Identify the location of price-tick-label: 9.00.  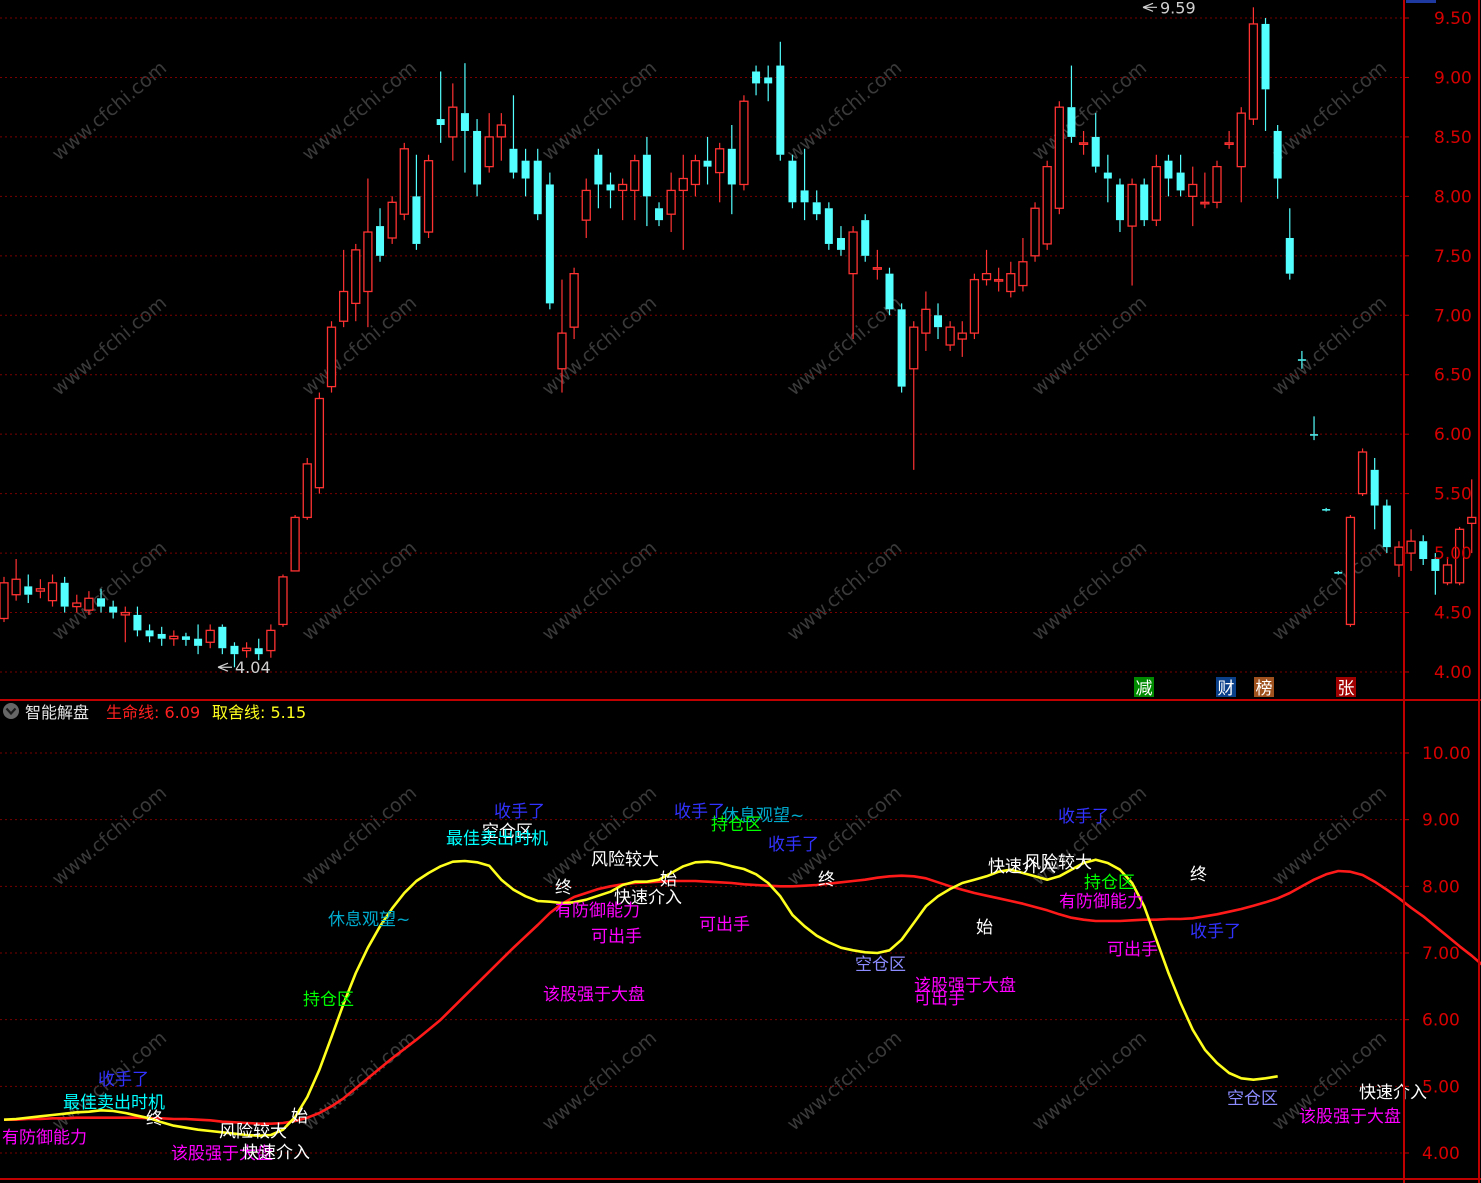
(1453, 78).